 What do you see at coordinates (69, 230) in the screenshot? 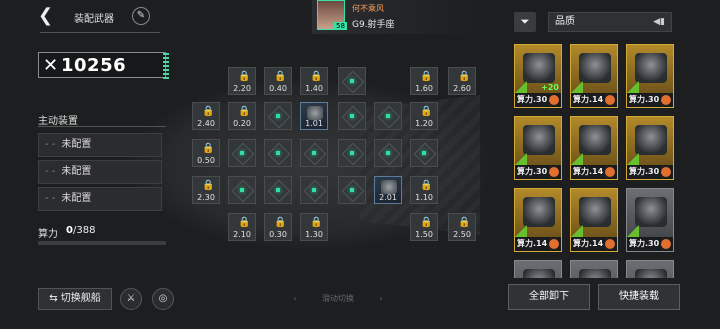
I see `compute-current: 0` at bounding box center [69, 230].